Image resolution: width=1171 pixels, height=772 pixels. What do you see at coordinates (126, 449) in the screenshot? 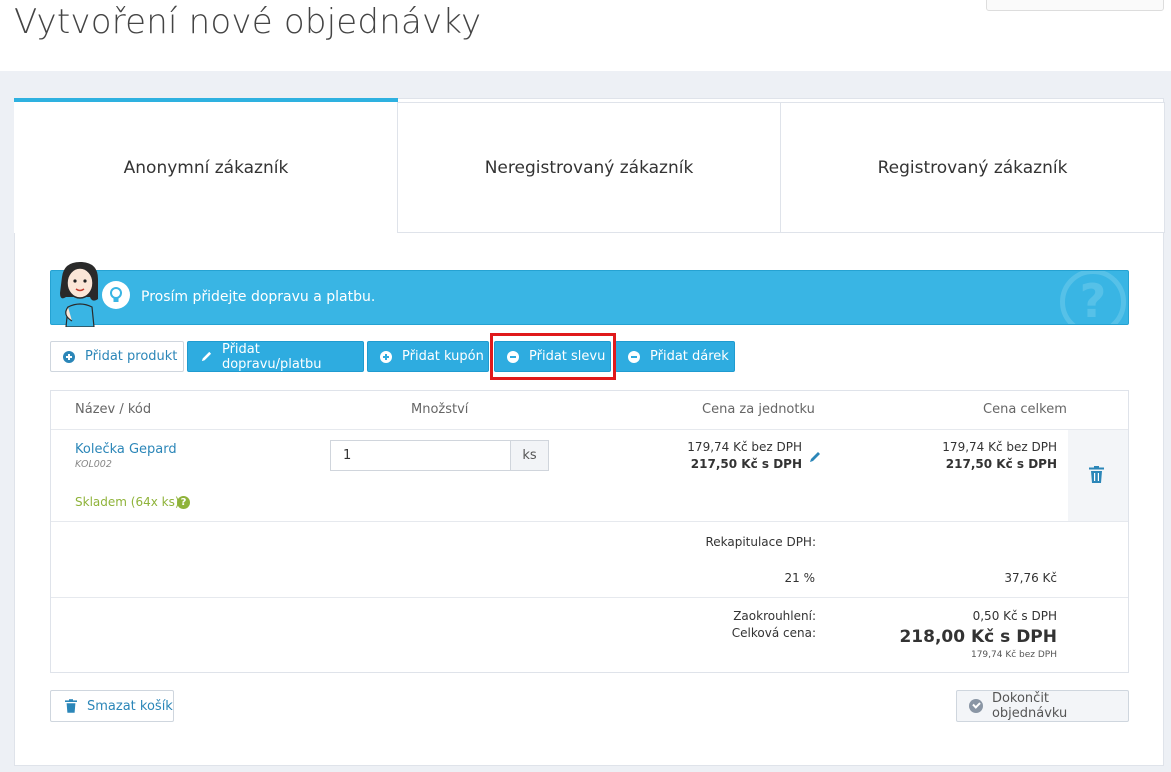
I see `product-name-link: Kolečka Gepard` at bounding box center [126, 449].